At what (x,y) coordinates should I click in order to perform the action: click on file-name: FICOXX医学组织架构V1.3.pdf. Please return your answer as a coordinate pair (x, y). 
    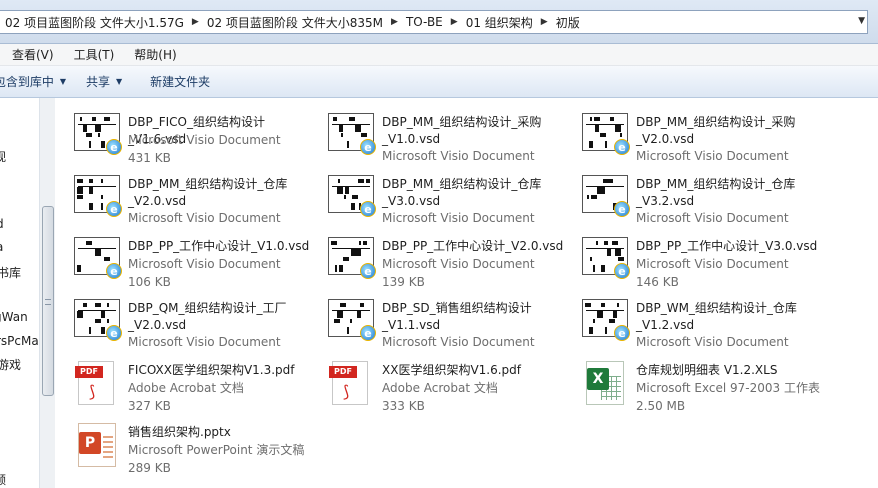
    Looking at the image, I should click on (223, 370).